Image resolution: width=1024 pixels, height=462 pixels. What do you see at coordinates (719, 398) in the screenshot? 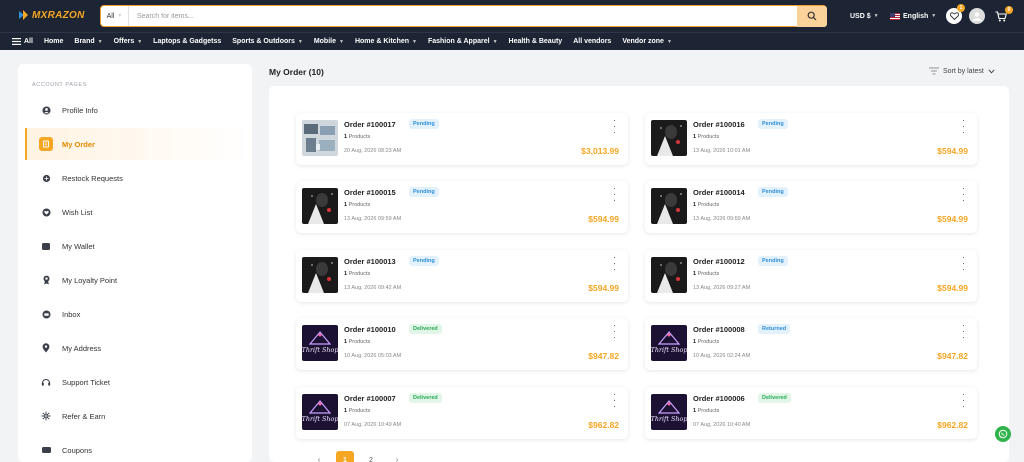
I see `order-number: Order #100006` at bounding box center [719, 398].